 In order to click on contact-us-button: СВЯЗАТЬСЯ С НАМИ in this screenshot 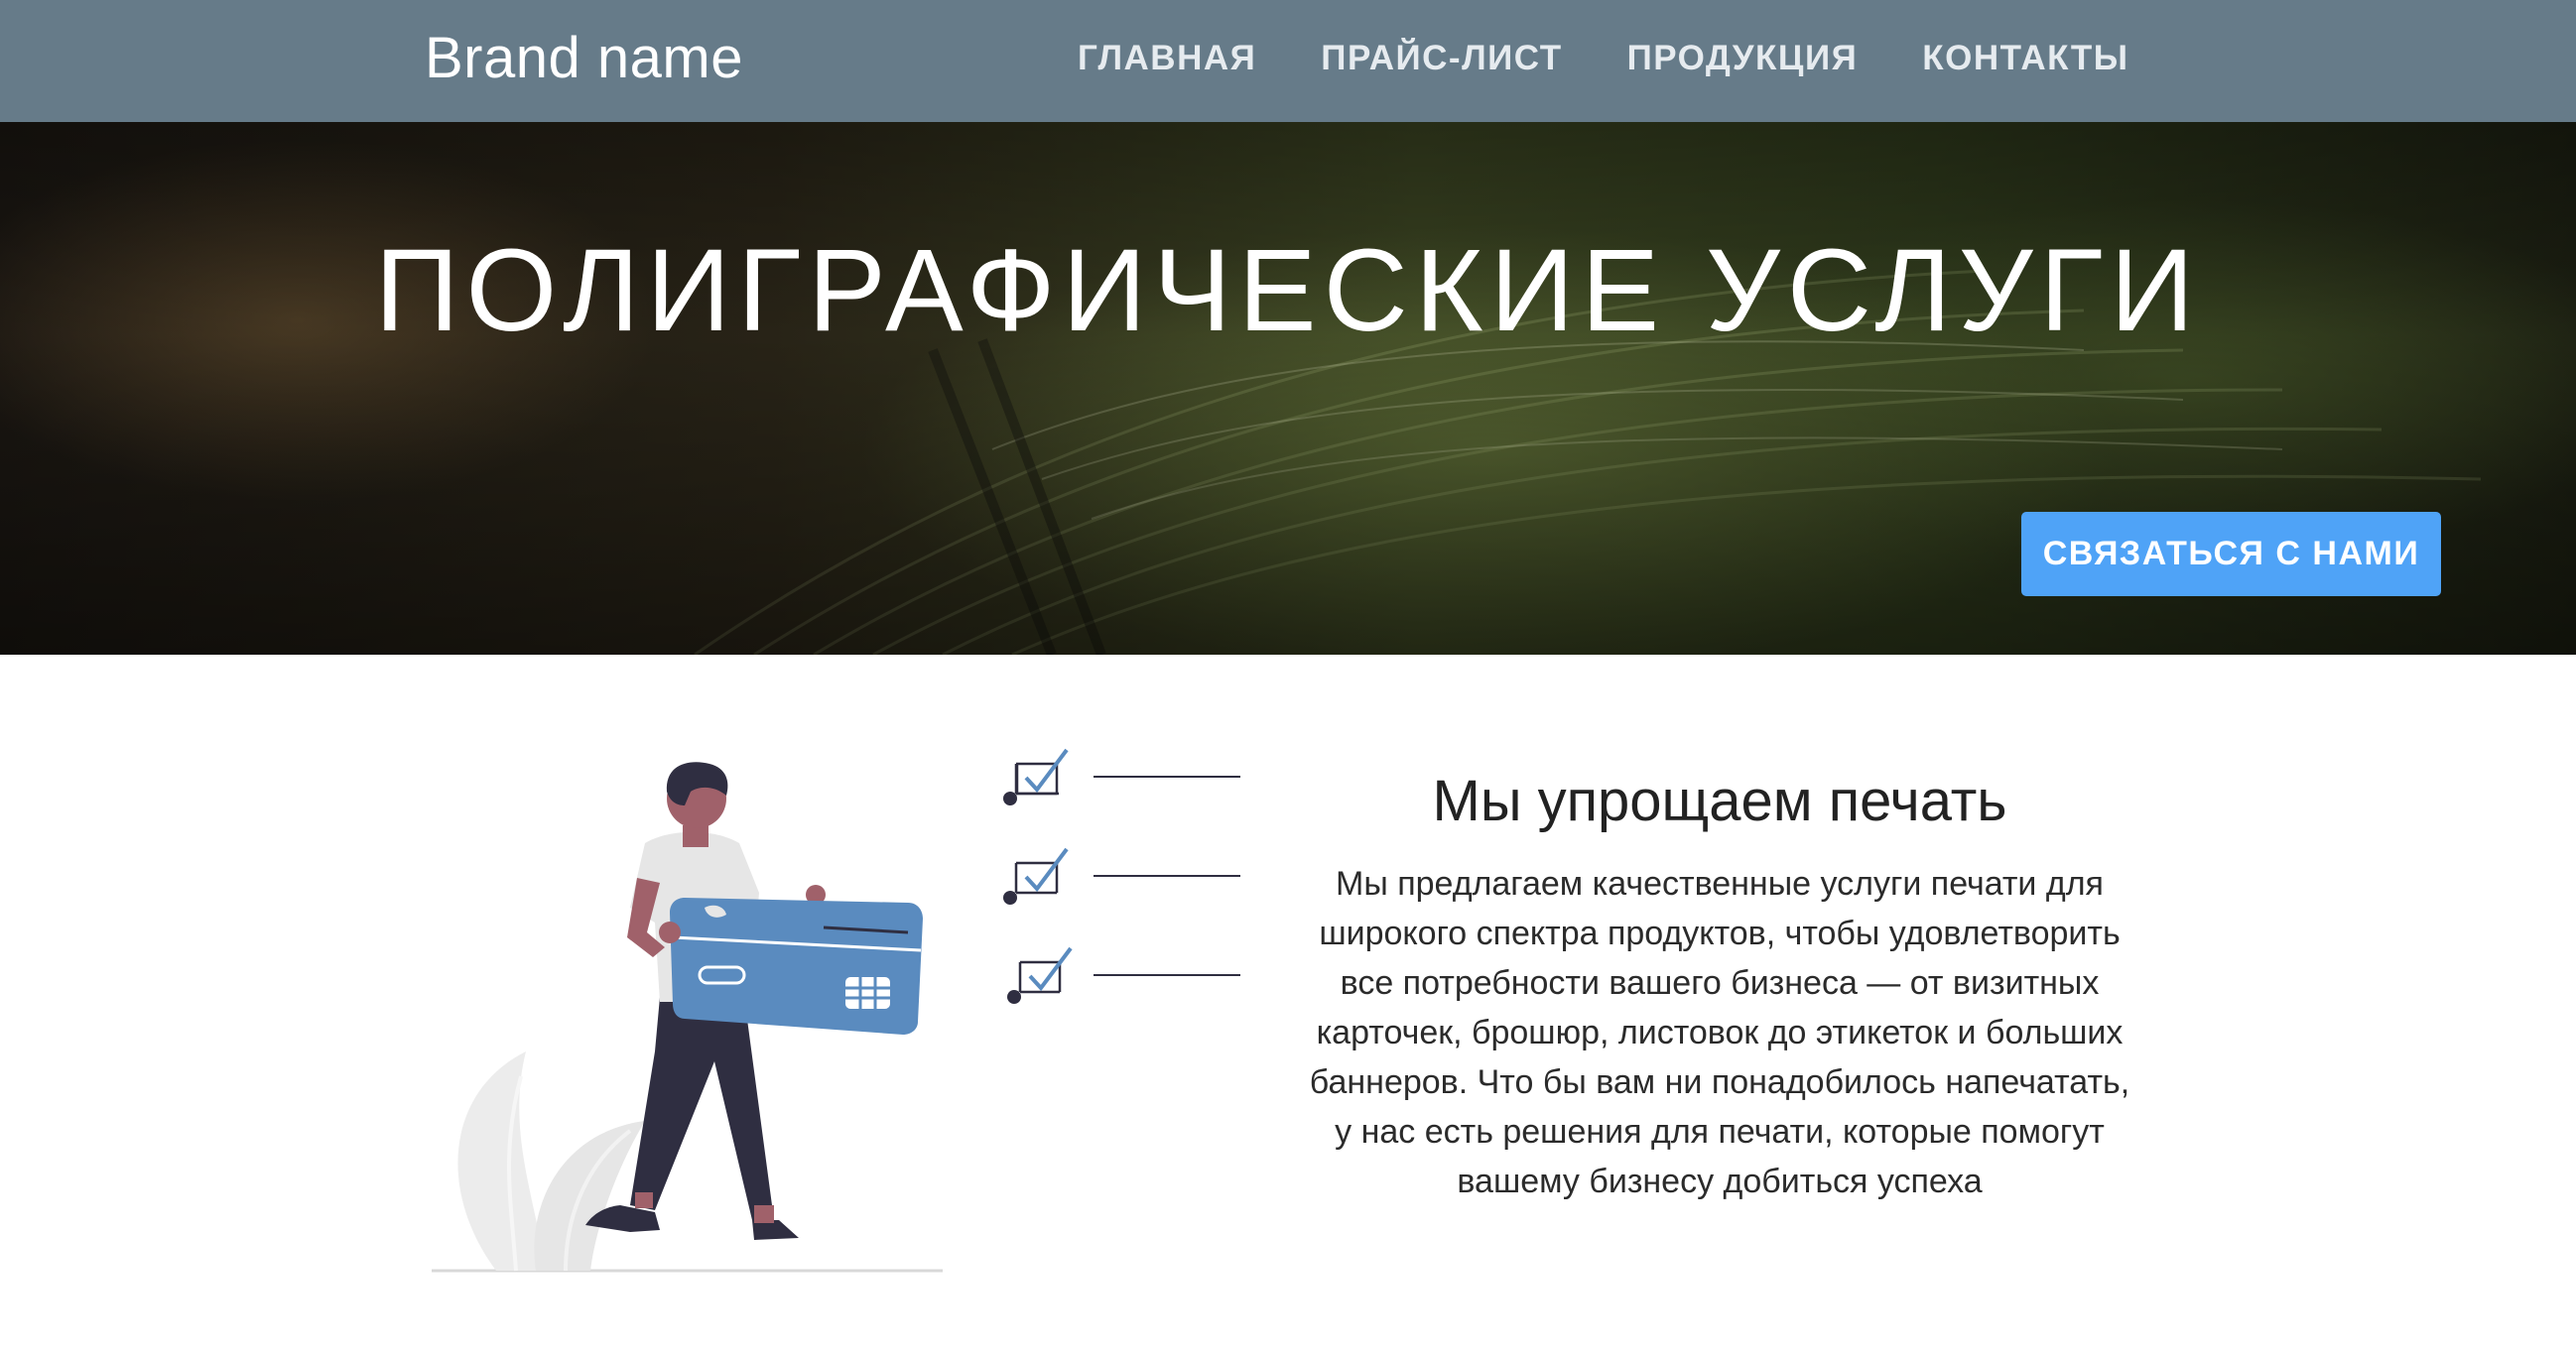, I will do `click(2231, 554)`.